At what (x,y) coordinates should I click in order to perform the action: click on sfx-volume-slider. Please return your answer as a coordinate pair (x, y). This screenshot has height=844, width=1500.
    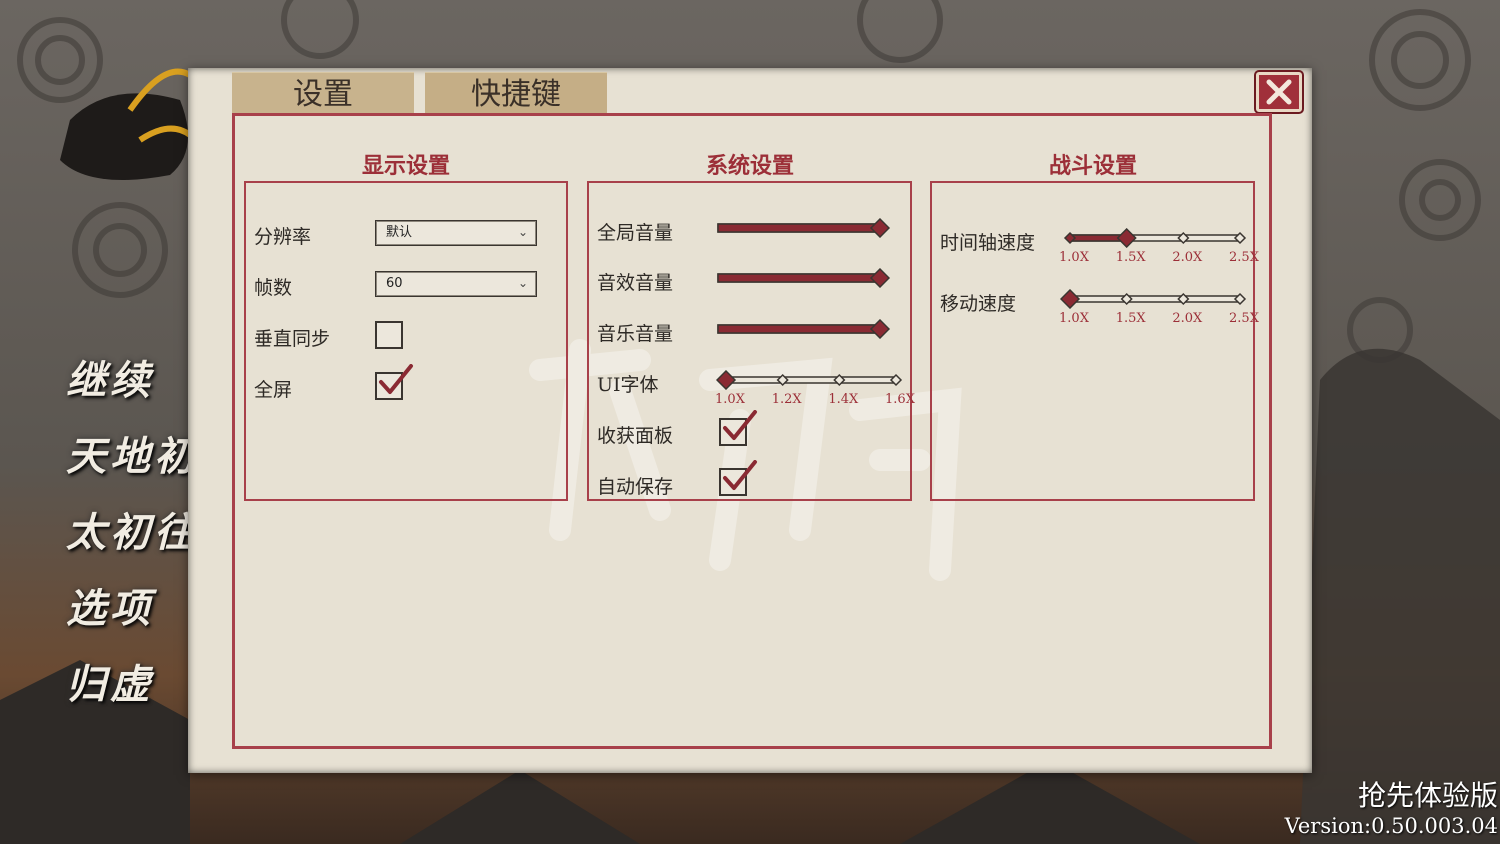
    Looking at the image, I should click on (804, 278).